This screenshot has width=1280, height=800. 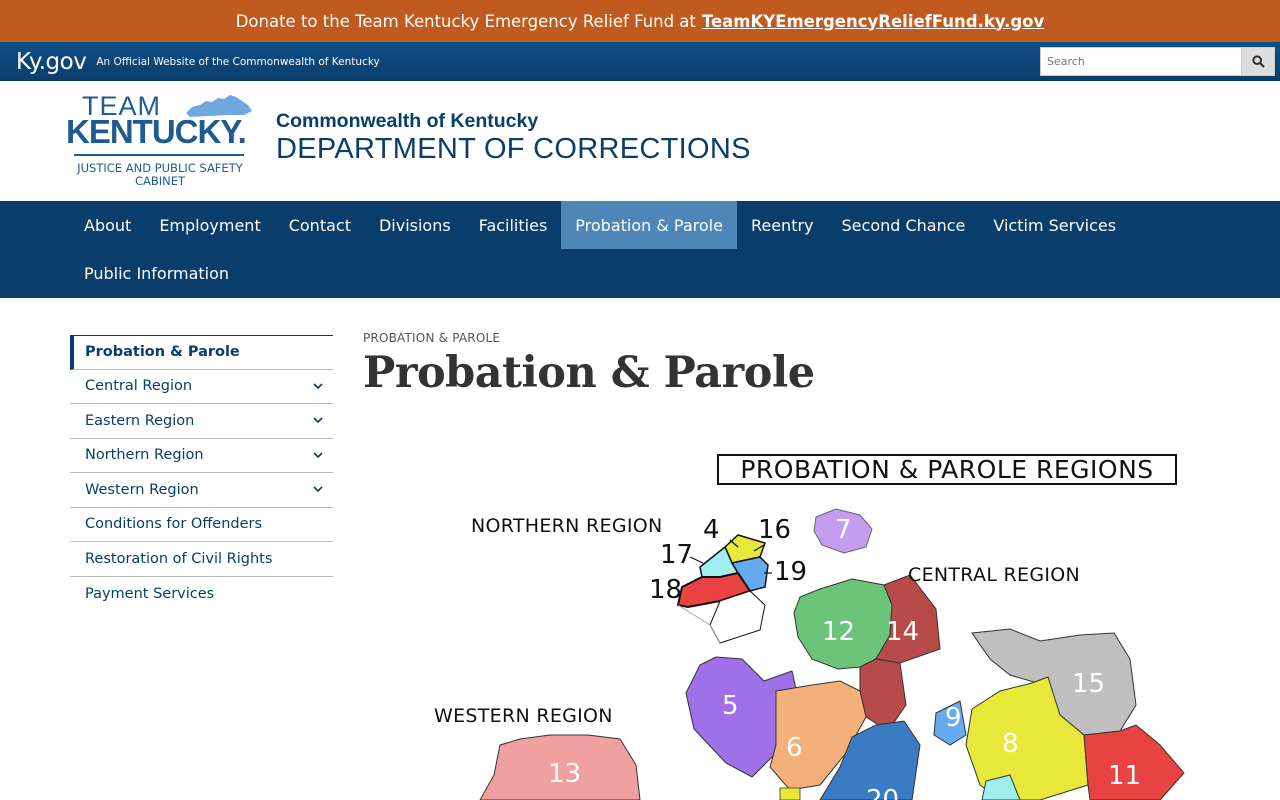 What do you see at coordinates (174, 524) in the screenshot?
I see `sidebar-item-label: Conditions for Offenders` at bounding box center [174, 524].